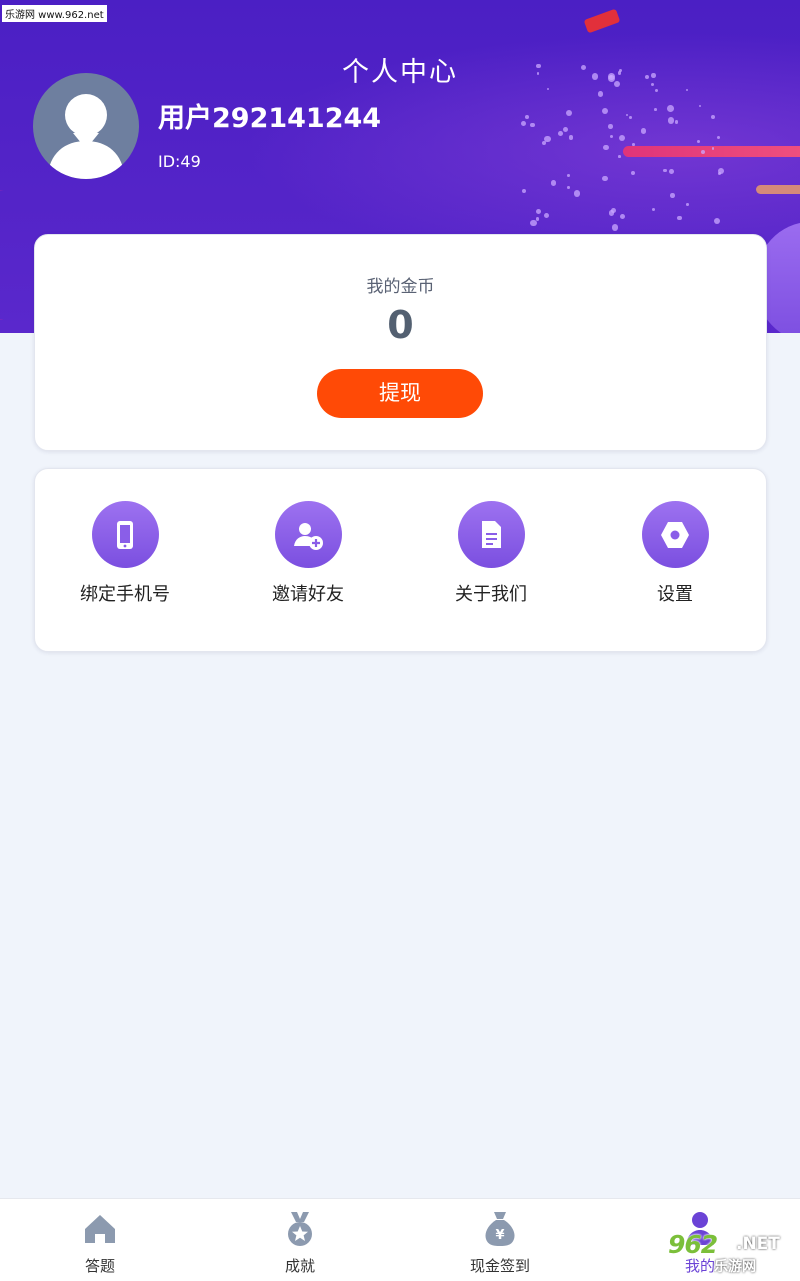  I want to click on decorative-streak, so click(778, 189).